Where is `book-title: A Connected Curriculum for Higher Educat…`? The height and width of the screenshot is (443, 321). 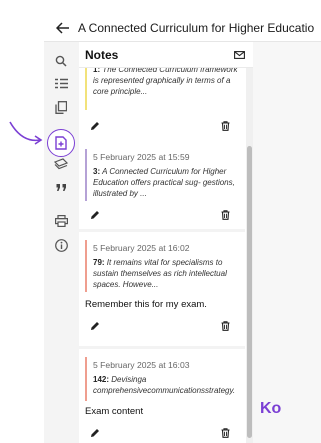
book-title: A Connected Curriculum for Higher Educat… is located at coordinates (196, 27).